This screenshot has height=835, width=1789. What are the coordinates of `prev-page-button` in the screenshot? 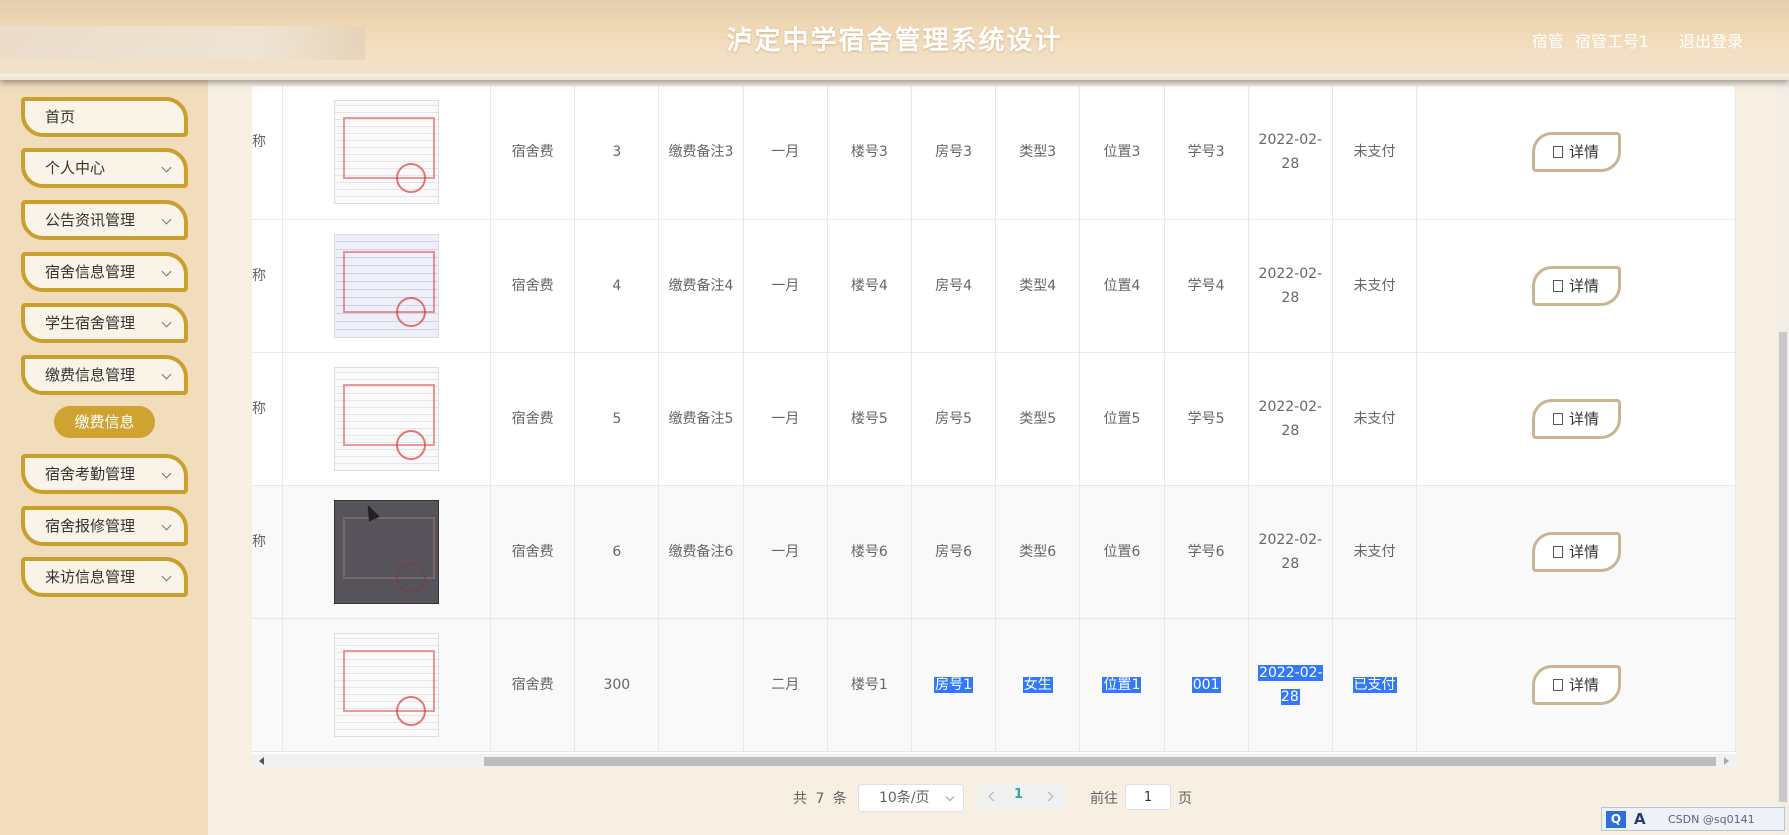 It's located at (993, 797).